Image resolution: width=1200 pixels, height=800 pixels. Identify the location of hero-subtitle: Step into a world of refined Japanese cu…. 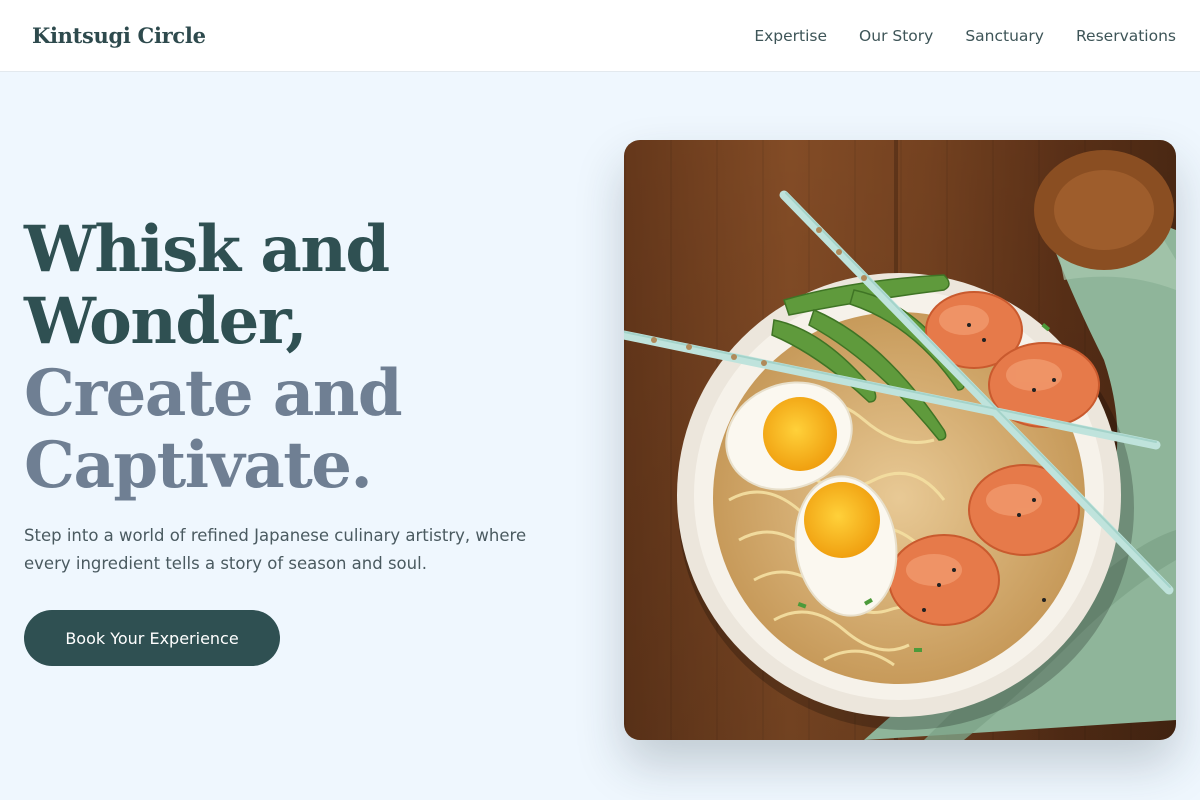
(275, 549).